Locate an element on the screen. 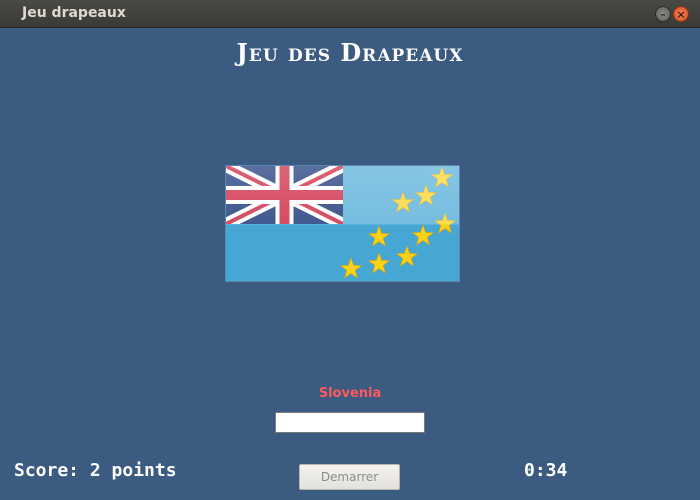 This screenshot has width=700, height=500. country-prompt: Slovenia is located at coordinates (350, 393).